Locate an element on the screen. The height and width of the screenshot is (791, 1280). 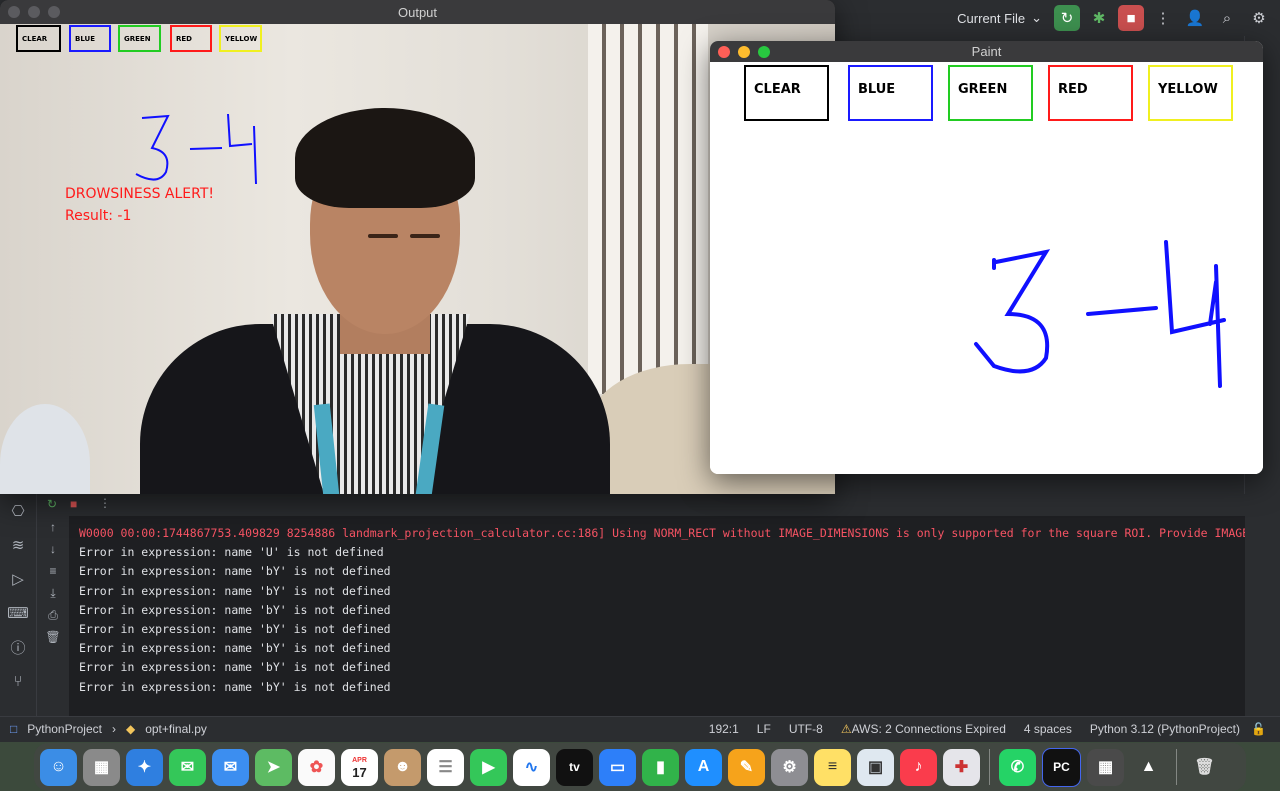
output-titlebar: Output is located at coordinates (417, 12).